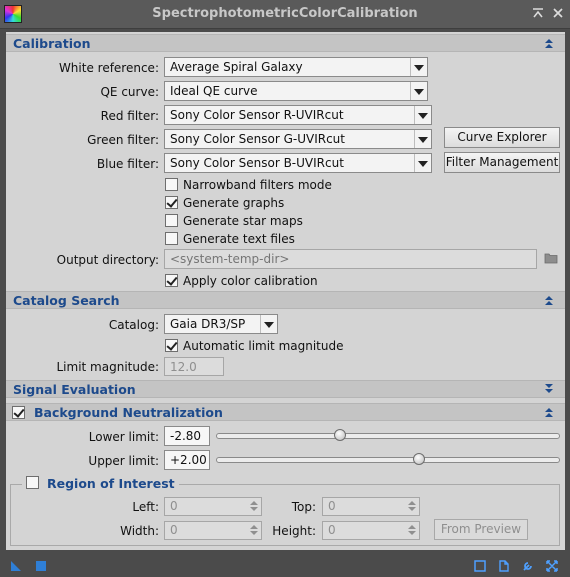 The width and height of the screenshot is (570, 577). Describe the element at coordinates (171, 184) in the screenshot. I see `narrowband-checkbox` at that location.